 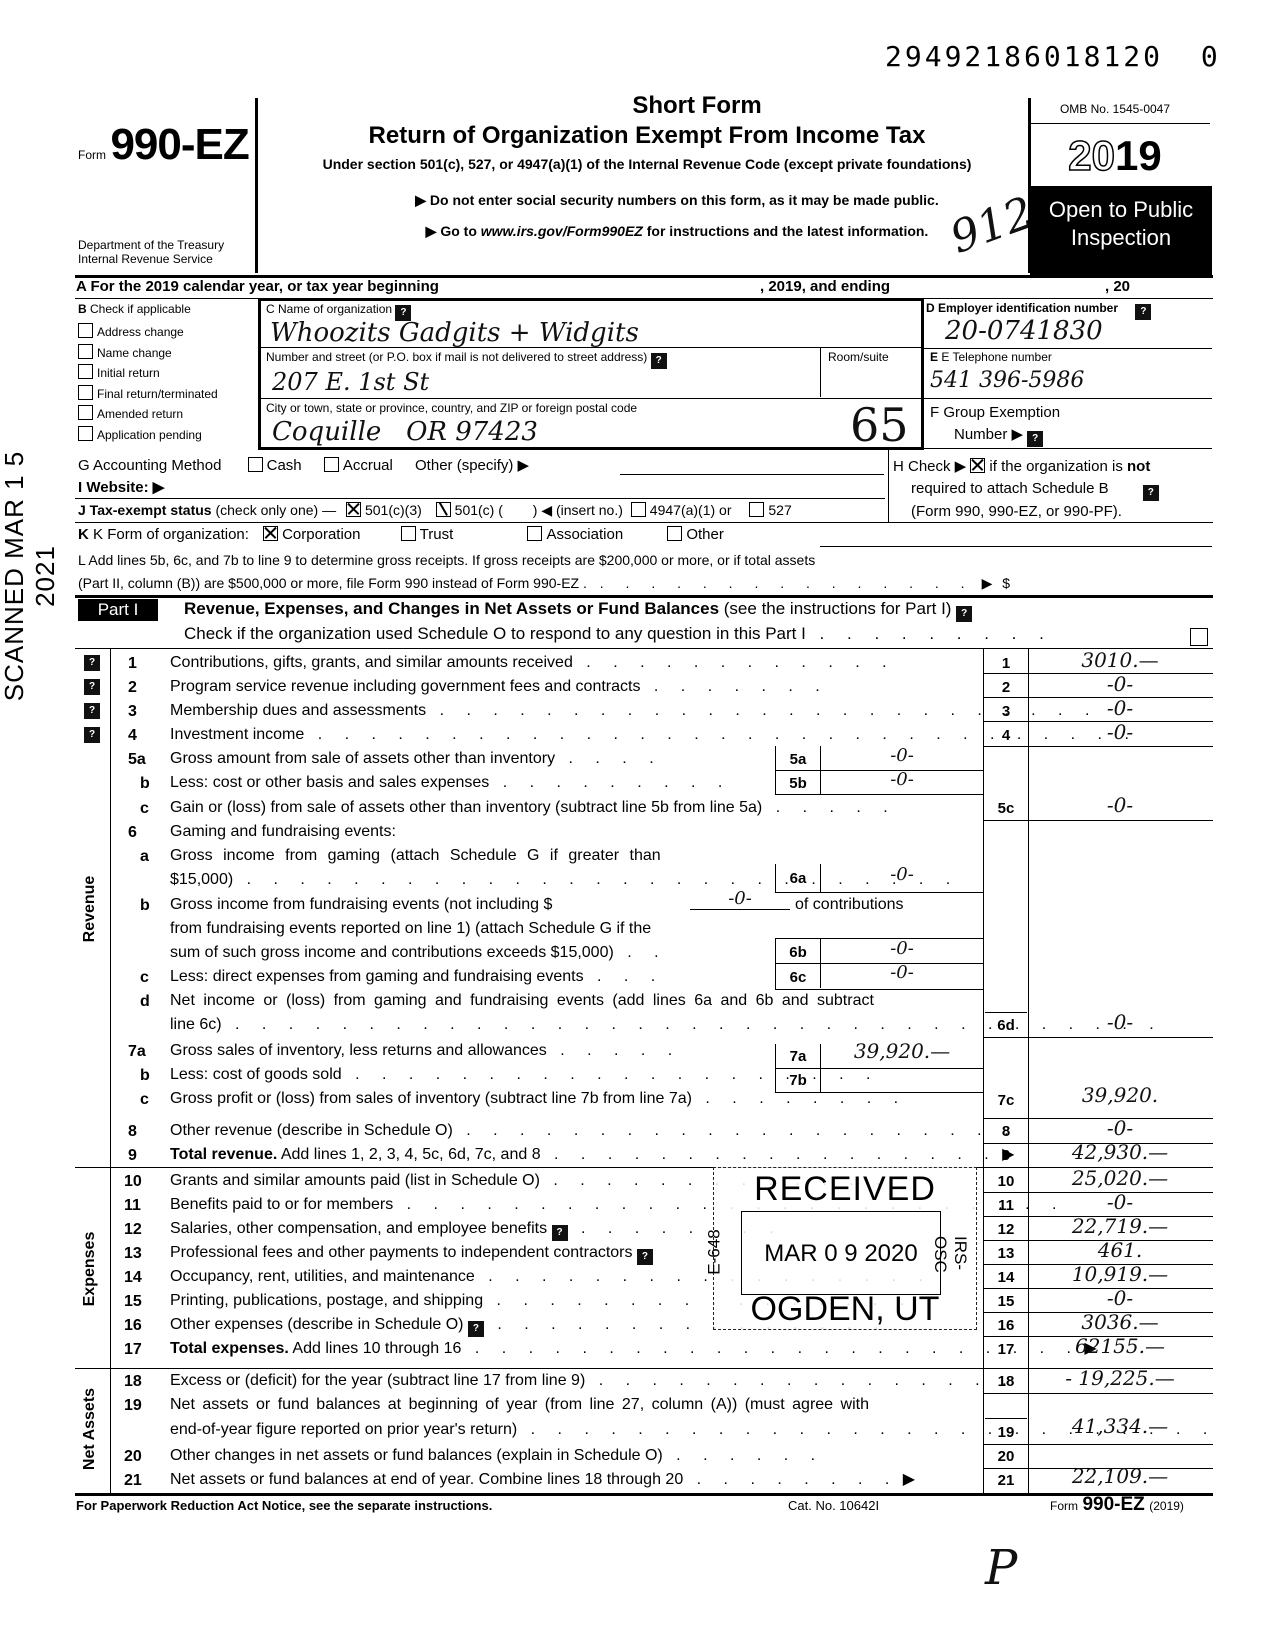 What do you see at coordinates (845, 1189) in the screenshot?
I see `stamp-received-text: RECEIVED` at bounding box center [845, 1189].